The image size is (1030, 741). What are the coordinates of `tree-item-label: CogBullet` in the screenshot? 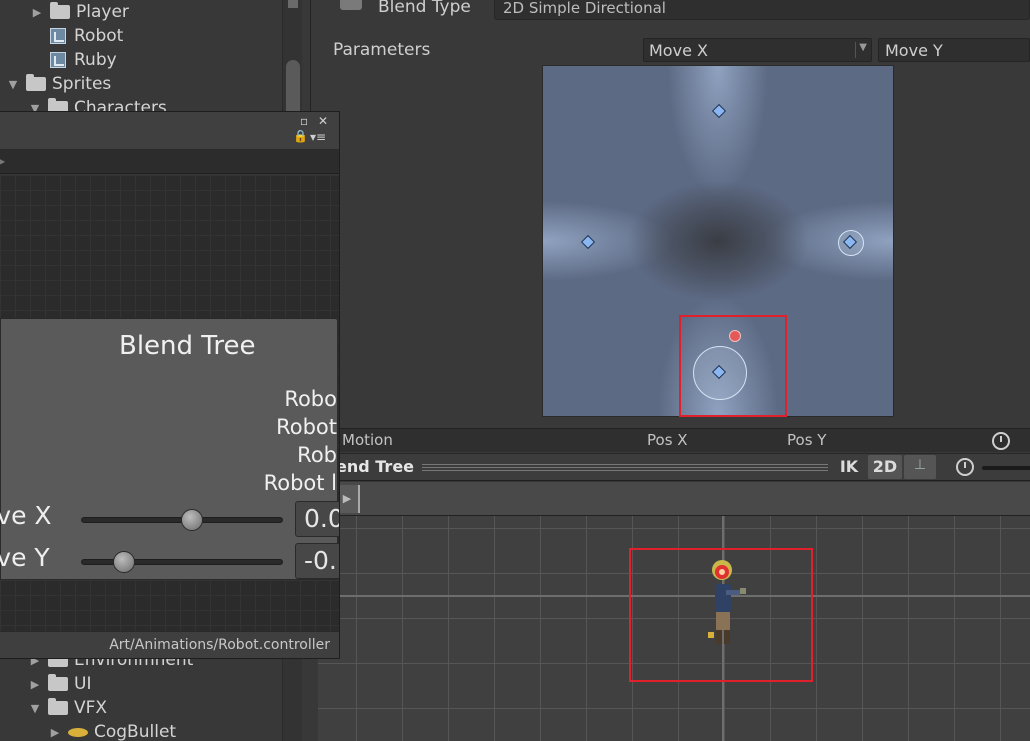 It's located at (135, 731).